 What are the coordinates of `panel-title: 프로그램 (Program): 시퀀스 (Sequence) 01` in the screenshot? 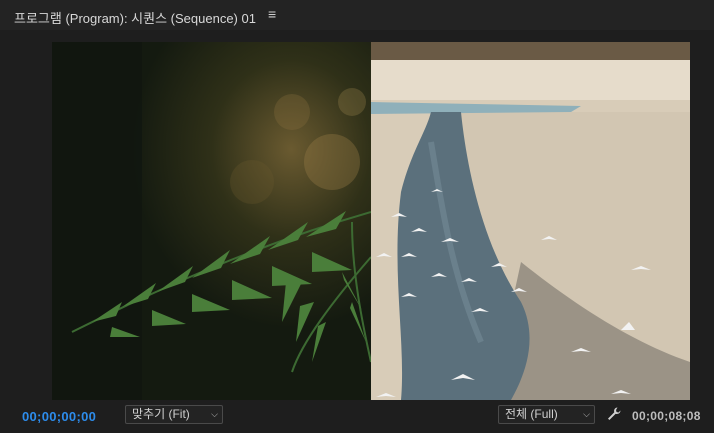 It's located at (135, 17).